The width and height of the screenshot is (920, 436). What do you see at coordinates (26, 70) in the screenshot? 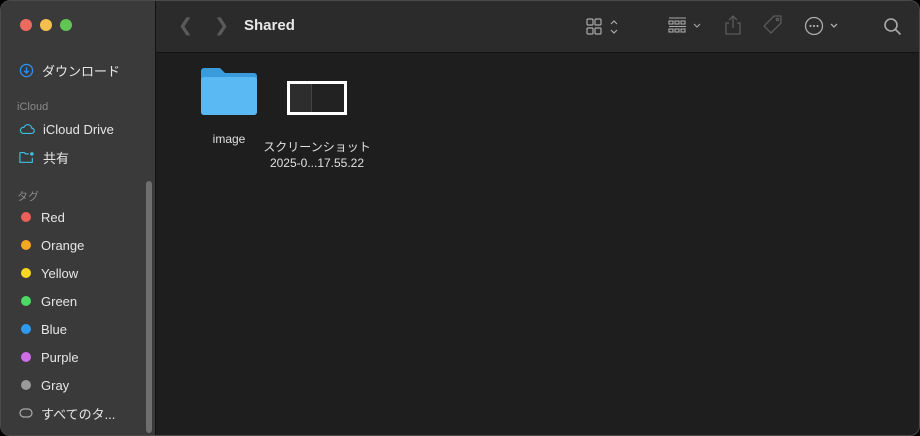
I see `download-icon` at bounding box center [26, 70].